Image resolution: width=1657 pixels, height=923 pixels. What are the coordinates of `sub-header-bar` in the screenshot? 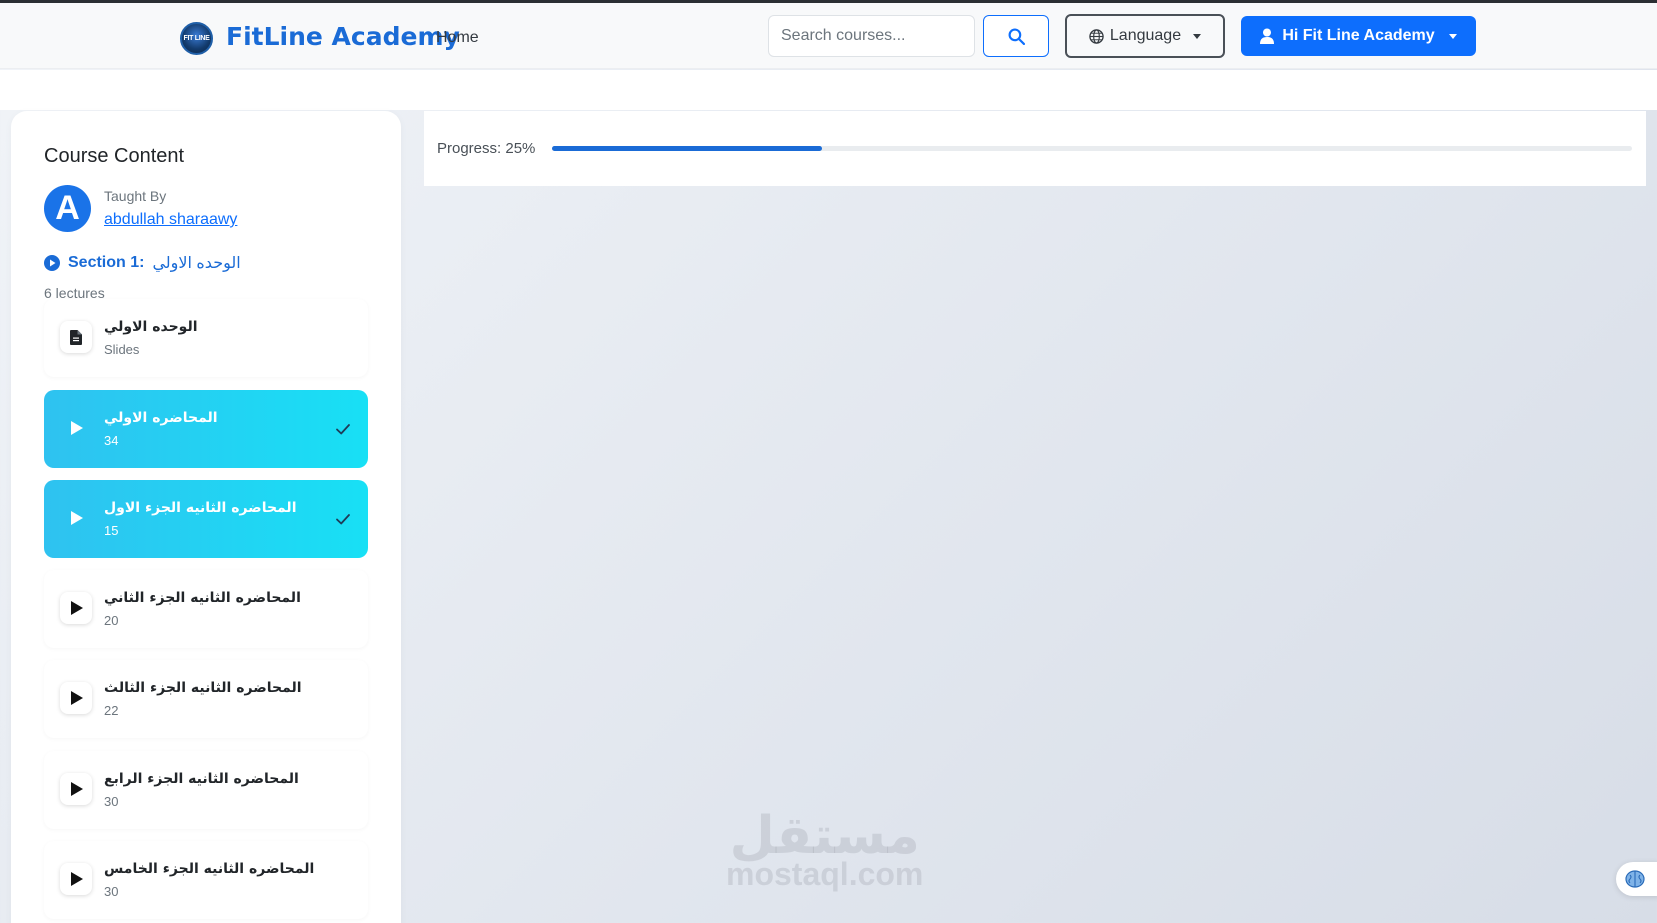 It's located at (828, 90).